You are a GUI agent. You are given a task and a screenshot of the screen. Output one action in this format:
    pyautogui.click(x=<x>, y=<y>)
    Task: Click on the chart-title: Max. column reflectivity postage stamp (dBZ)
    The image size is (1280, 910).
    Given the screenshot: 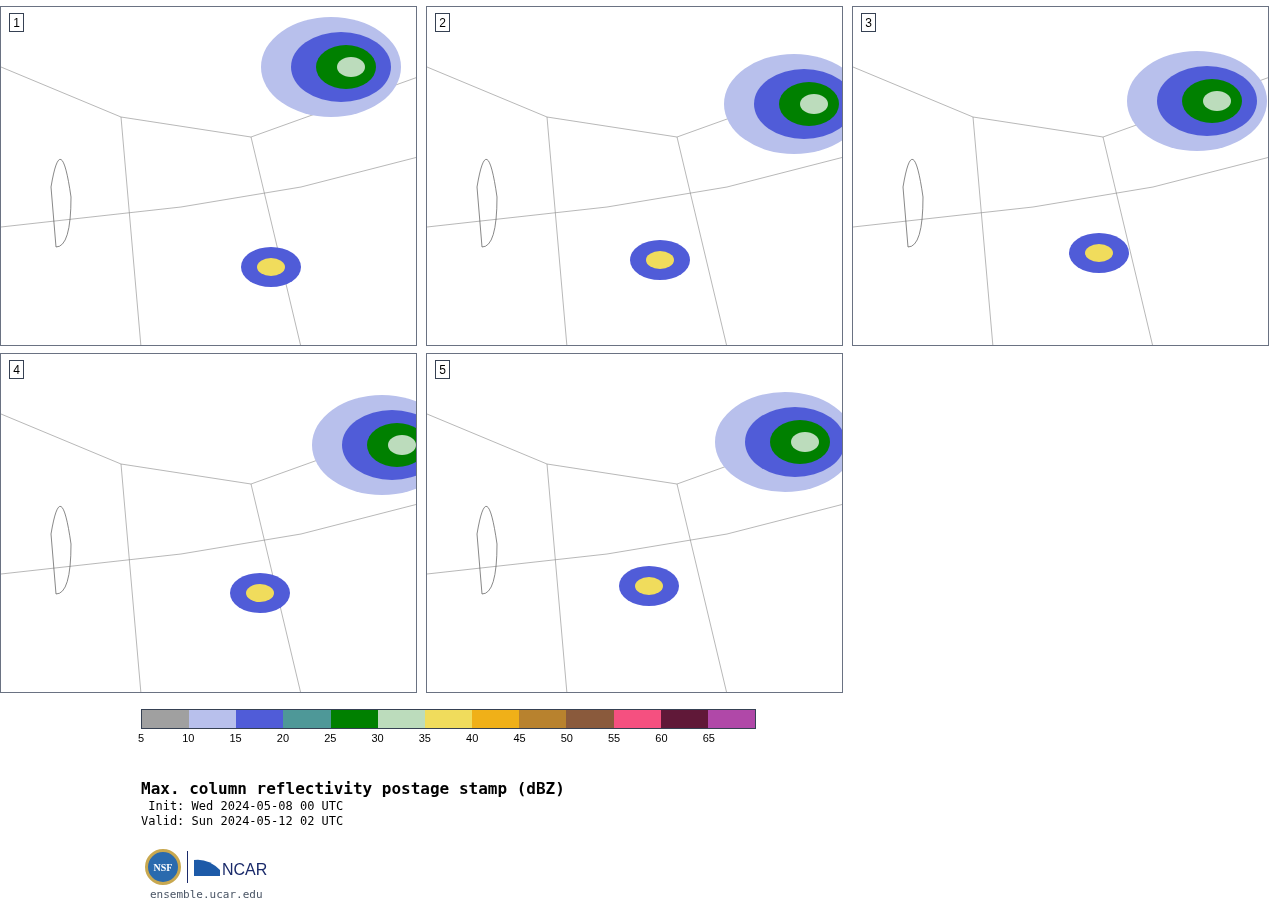 What is the action you would take?
    pyautogui.click(x=353, y=789)
    